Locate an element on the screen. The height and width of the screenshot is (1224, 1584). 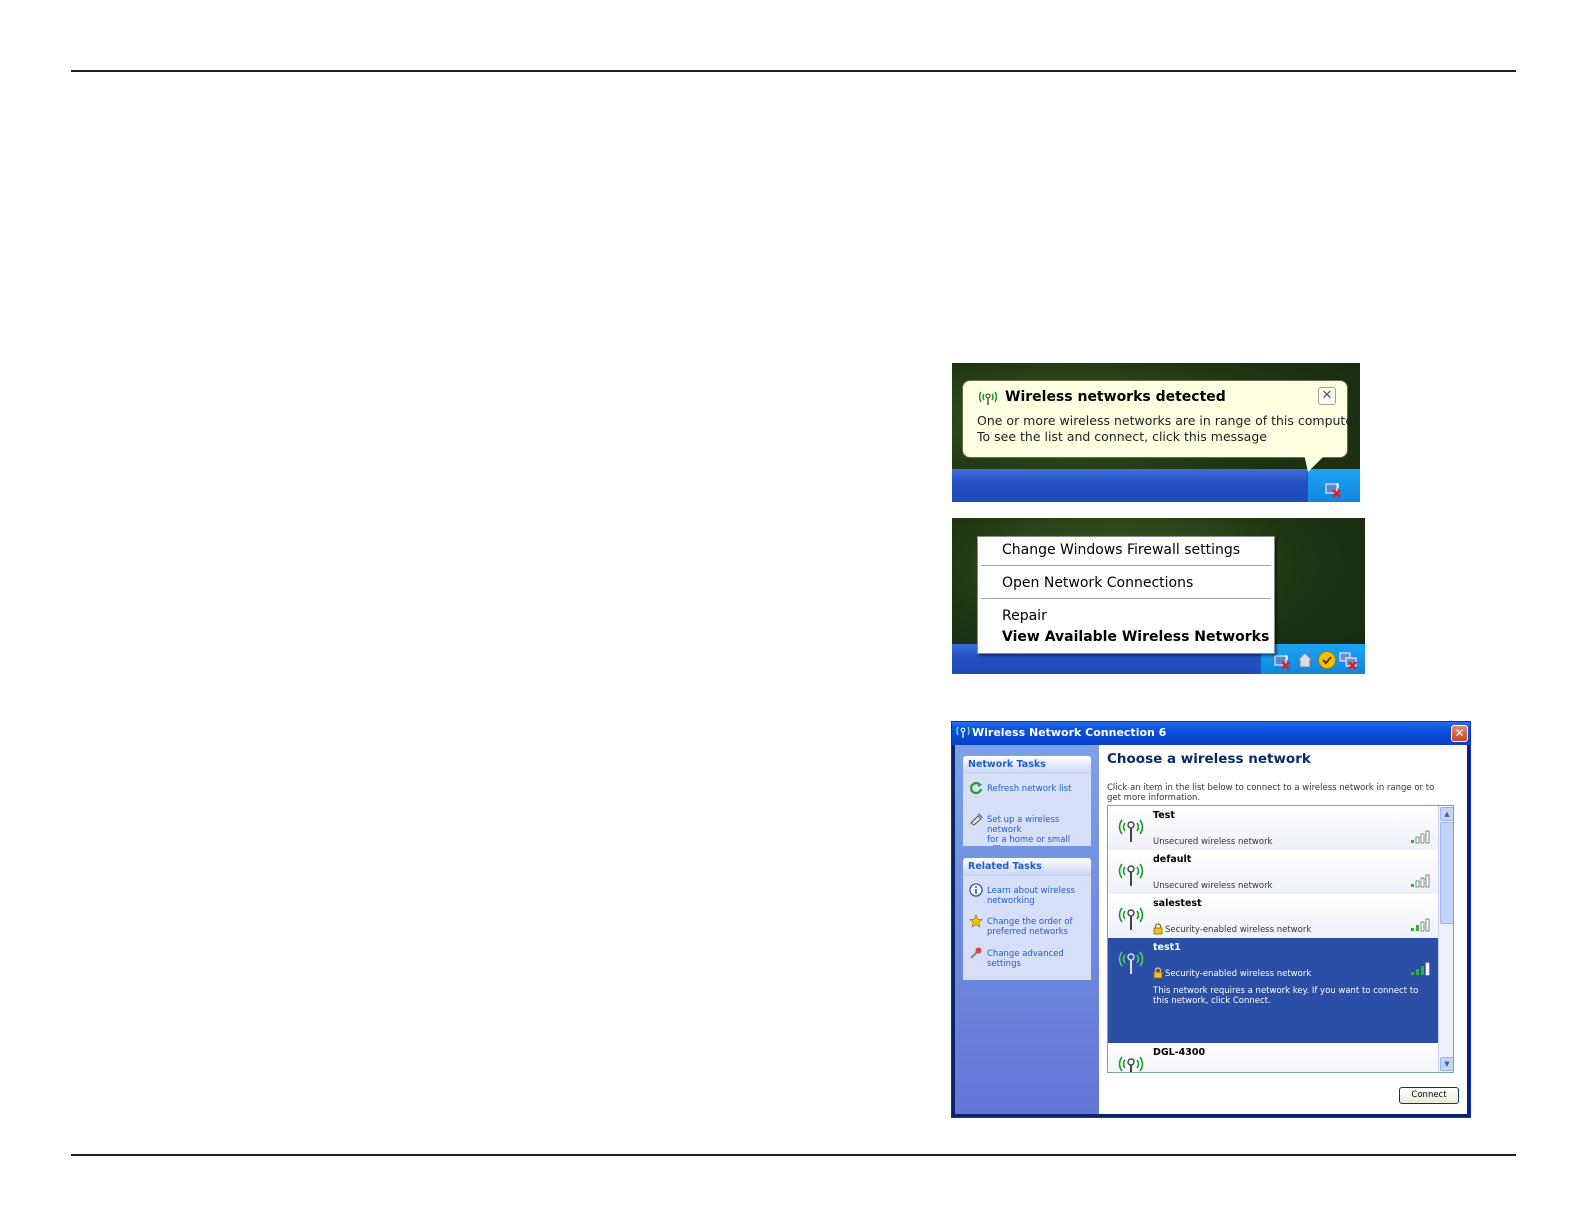
menu-item-view-available-wireless-networks: View Available Wireless Networks is located at coordinates (1135, 637).